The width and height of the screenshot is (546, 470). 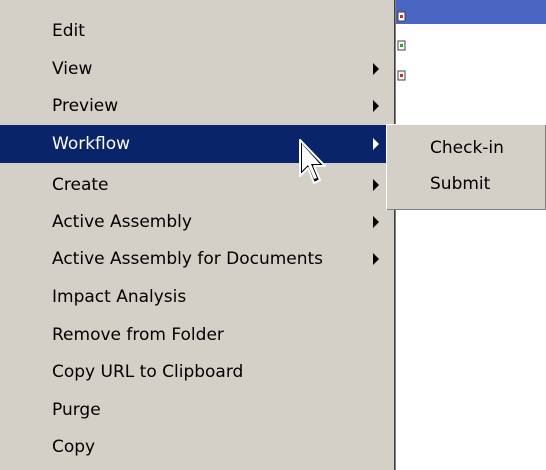 I want to click on menu-item-label: View, so click(x=72, y=69).